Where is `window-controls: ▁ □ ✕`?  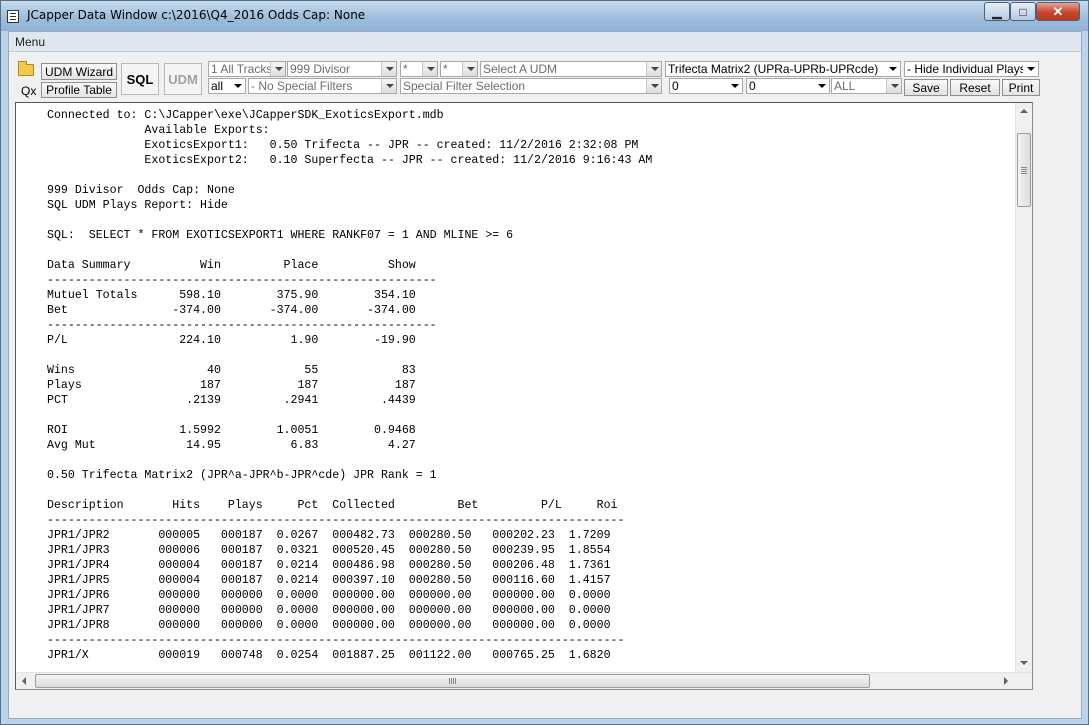
window-controls: ▁ □ ✕ is located at coordinates (1032, 11).